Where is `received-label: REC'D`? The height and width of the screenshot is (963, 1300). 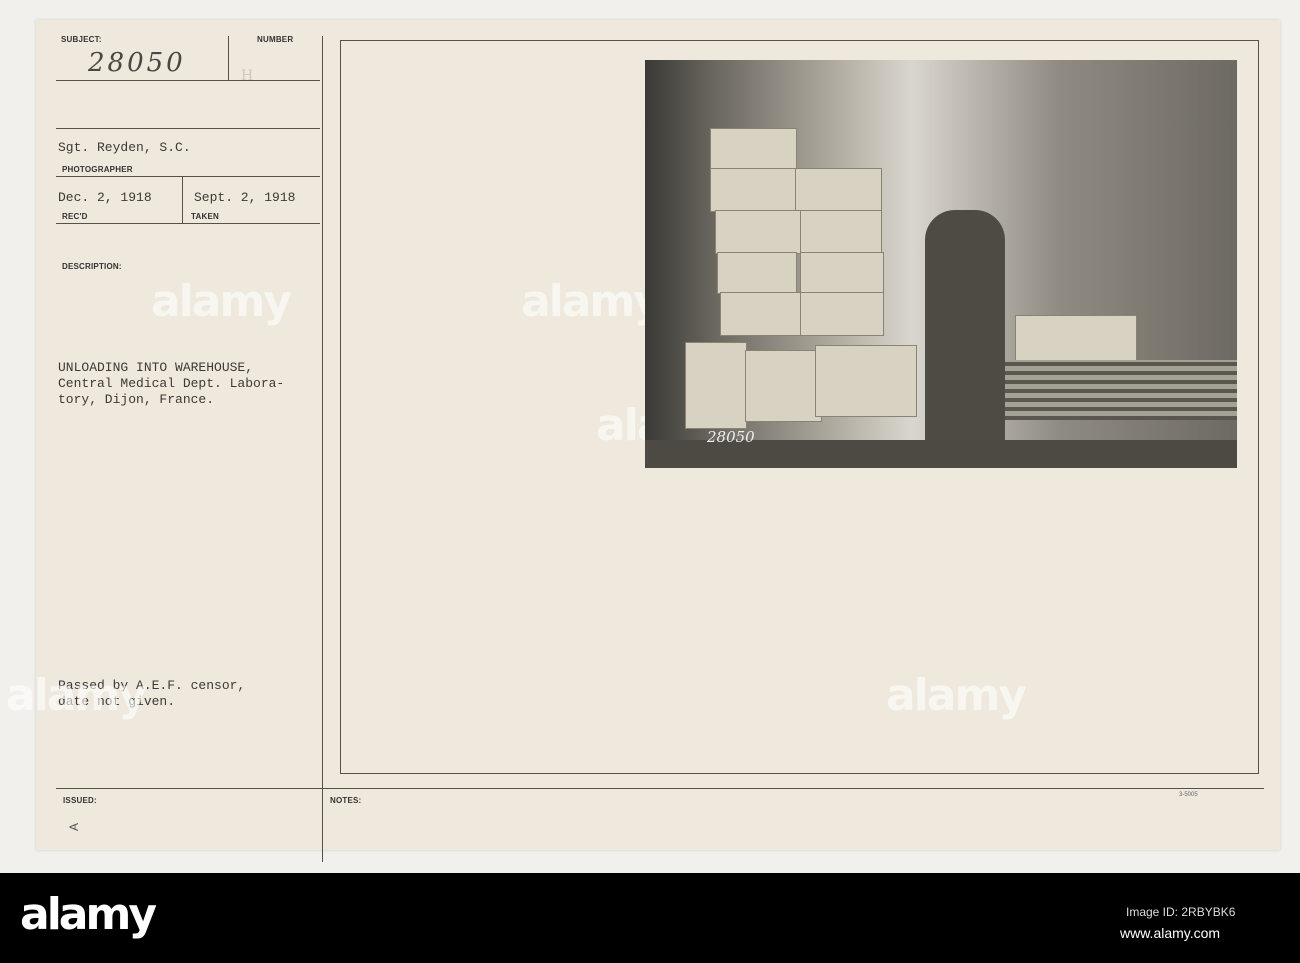 received-label: REC'D is located at coordinates (75, 216).